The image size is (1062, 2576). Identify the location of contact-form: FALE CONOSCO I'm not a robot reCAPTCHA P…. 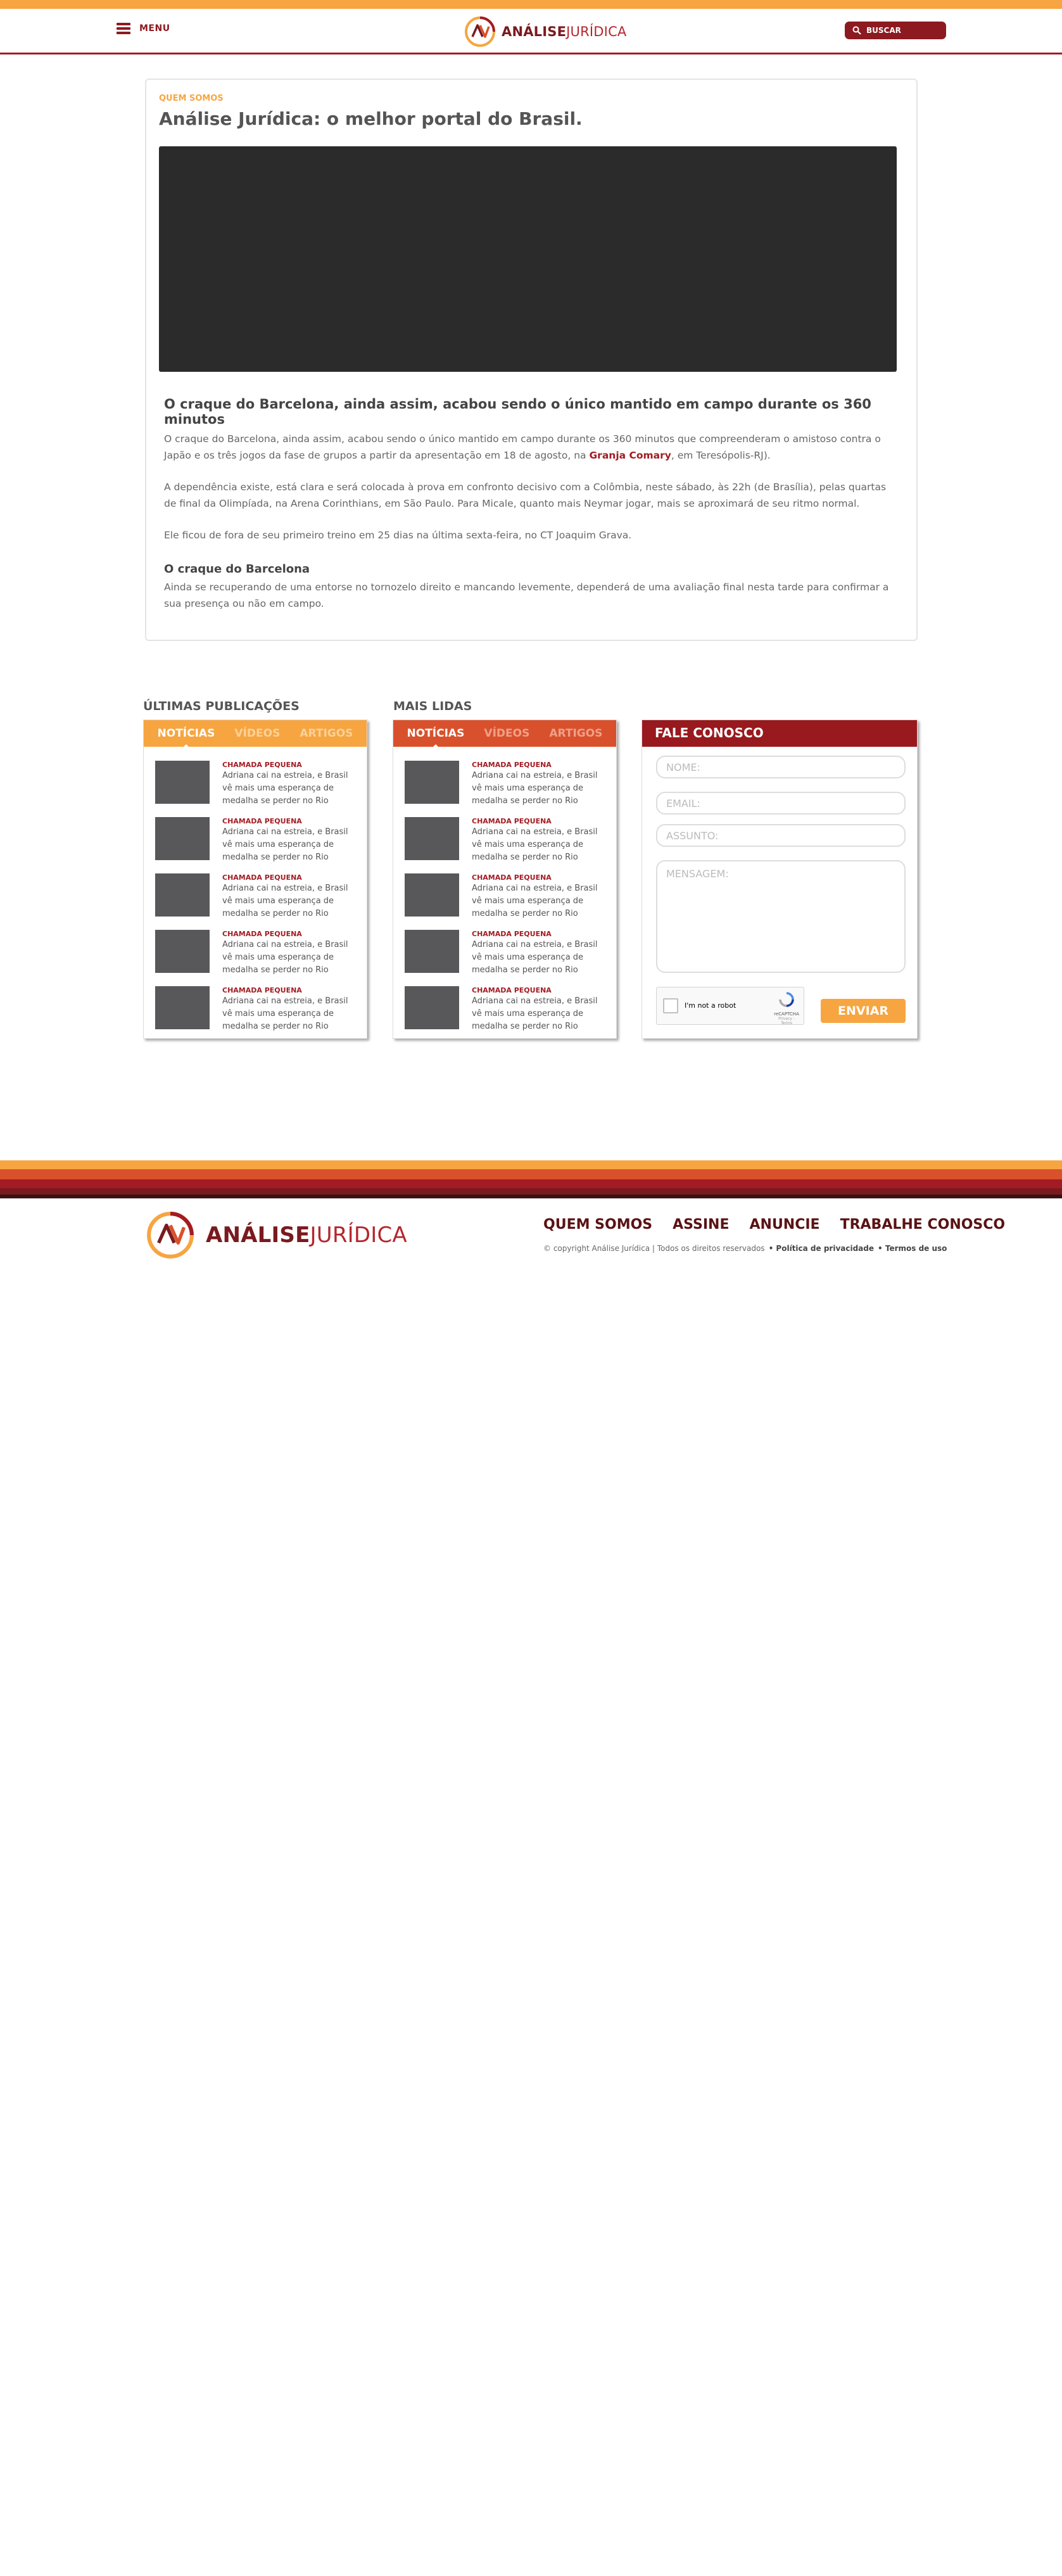
(780, 879).